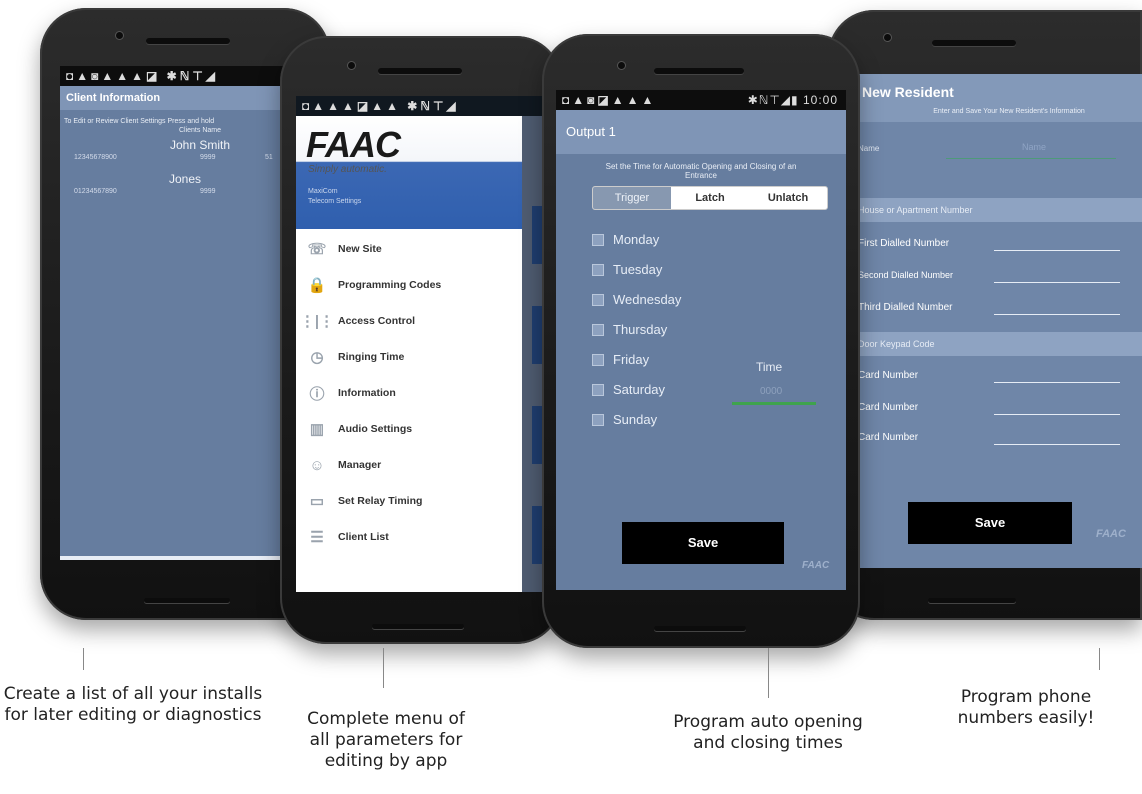  Describe the element at coordinates (409, 393) in the screenshot. I see `menu-item-information: ⓘ Information` at that location.